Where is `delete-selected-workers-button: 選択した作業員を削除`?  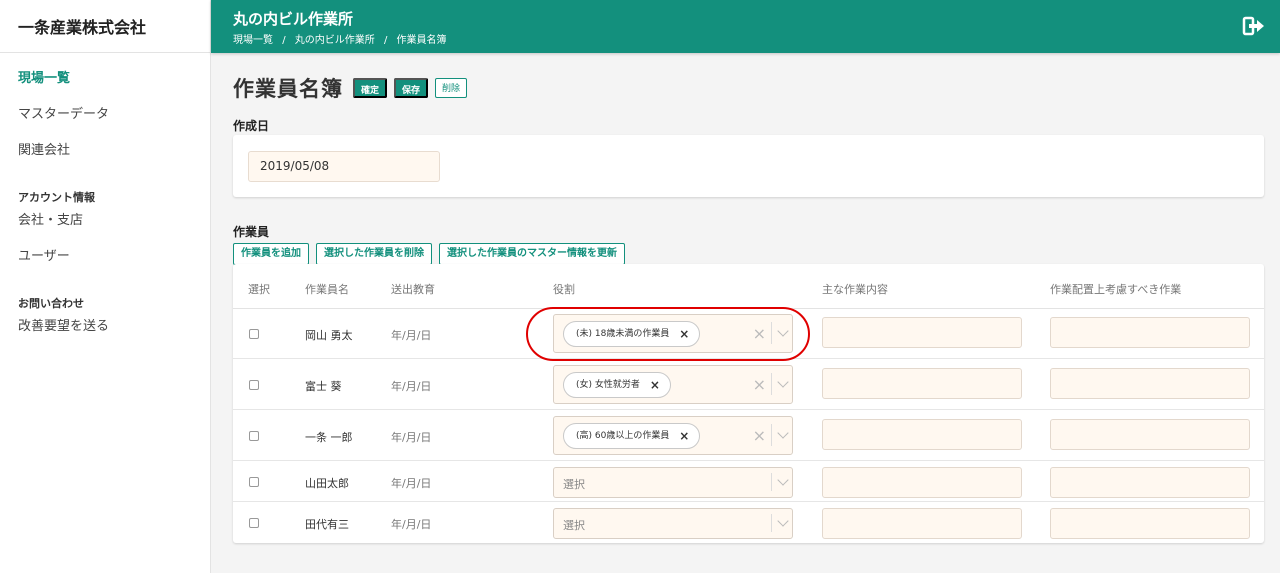 delete-selected-workers-button: 選択した作業員を削除 is located at coordinates (374, 254).